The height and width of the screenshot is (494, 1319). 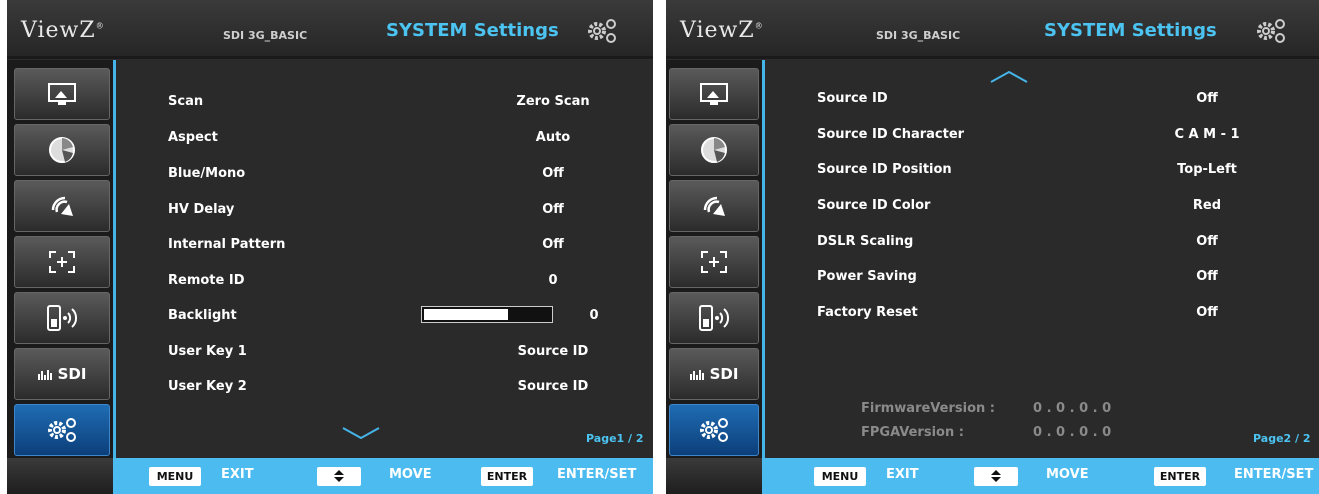 What do you see at coordinates (472, 30) in the screenshot?
I see `page-title: SYSTEM Settings` at bounding box center [472, 30].